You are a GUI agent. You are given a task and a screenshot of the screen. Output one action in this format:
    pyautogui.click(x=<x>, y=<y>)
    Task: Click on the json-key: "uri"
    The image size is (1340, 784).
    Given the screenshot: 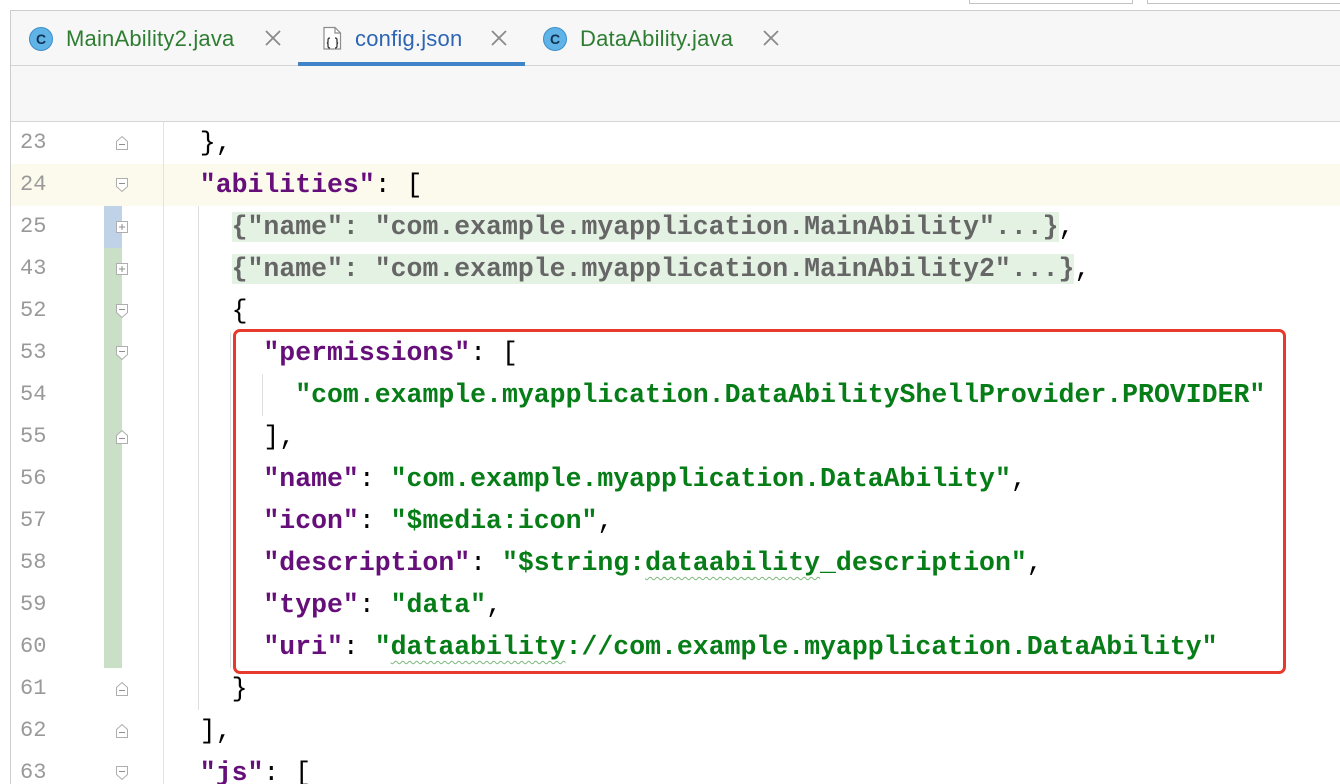 What is the action you would take?
    pyautogui.click(x=303, y=647)
    